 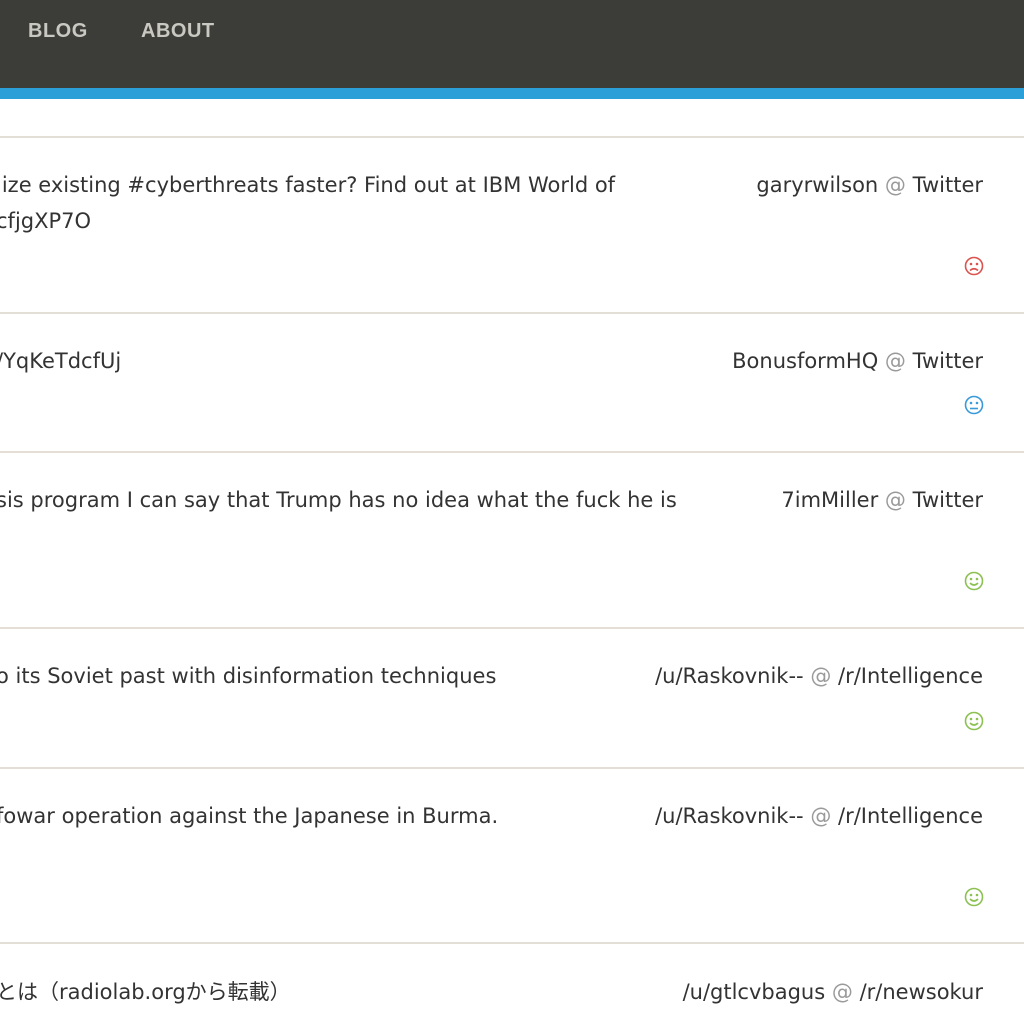 I want to click on neutral-face-icon, so click(x=974, y=405).